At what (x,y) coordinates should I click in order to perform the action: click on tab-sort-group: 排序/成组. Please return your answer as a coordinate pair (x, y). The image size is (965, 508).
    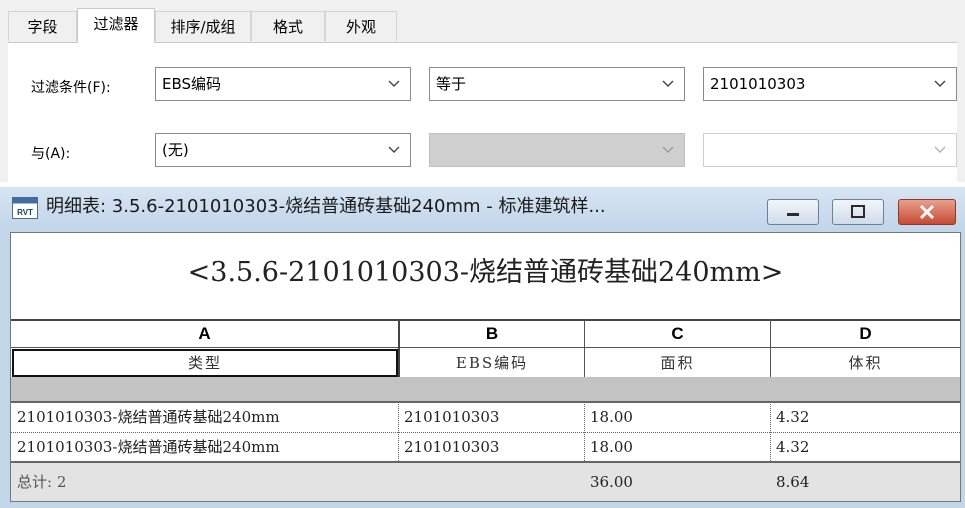
    Looking at the image, I should click on (203, 26).